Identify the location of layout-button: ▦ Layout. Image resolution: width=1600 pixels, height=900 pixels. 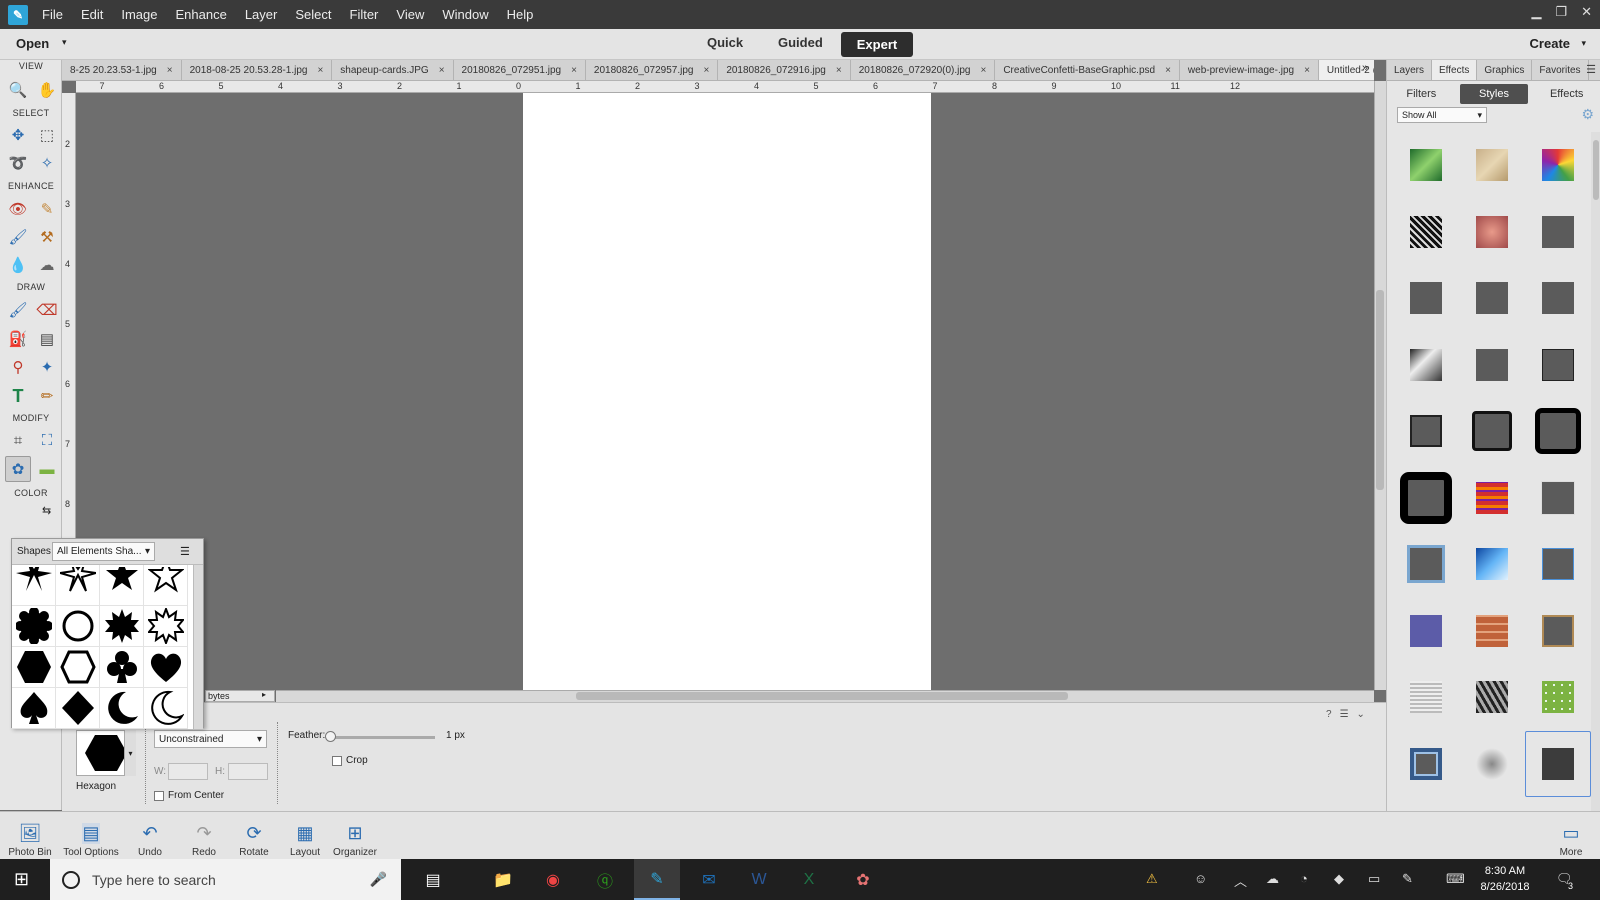
(305, 836).